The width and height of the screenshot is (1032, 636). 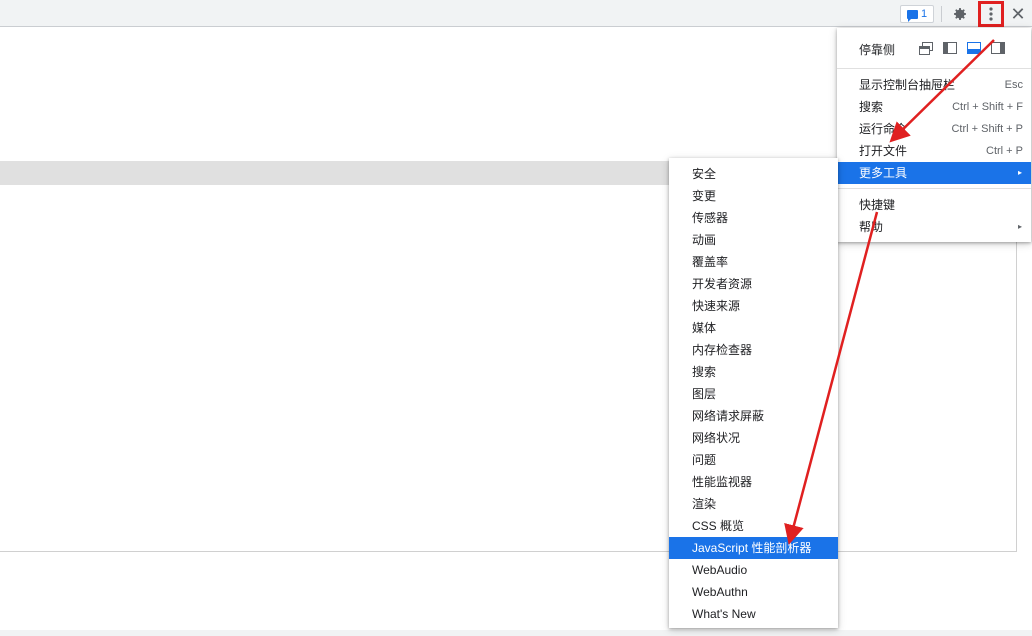 What do you see at coordinates (753, 570) in the screenshot?
I see `submenu-item: WebAudio` at bounding box center [753, 570].